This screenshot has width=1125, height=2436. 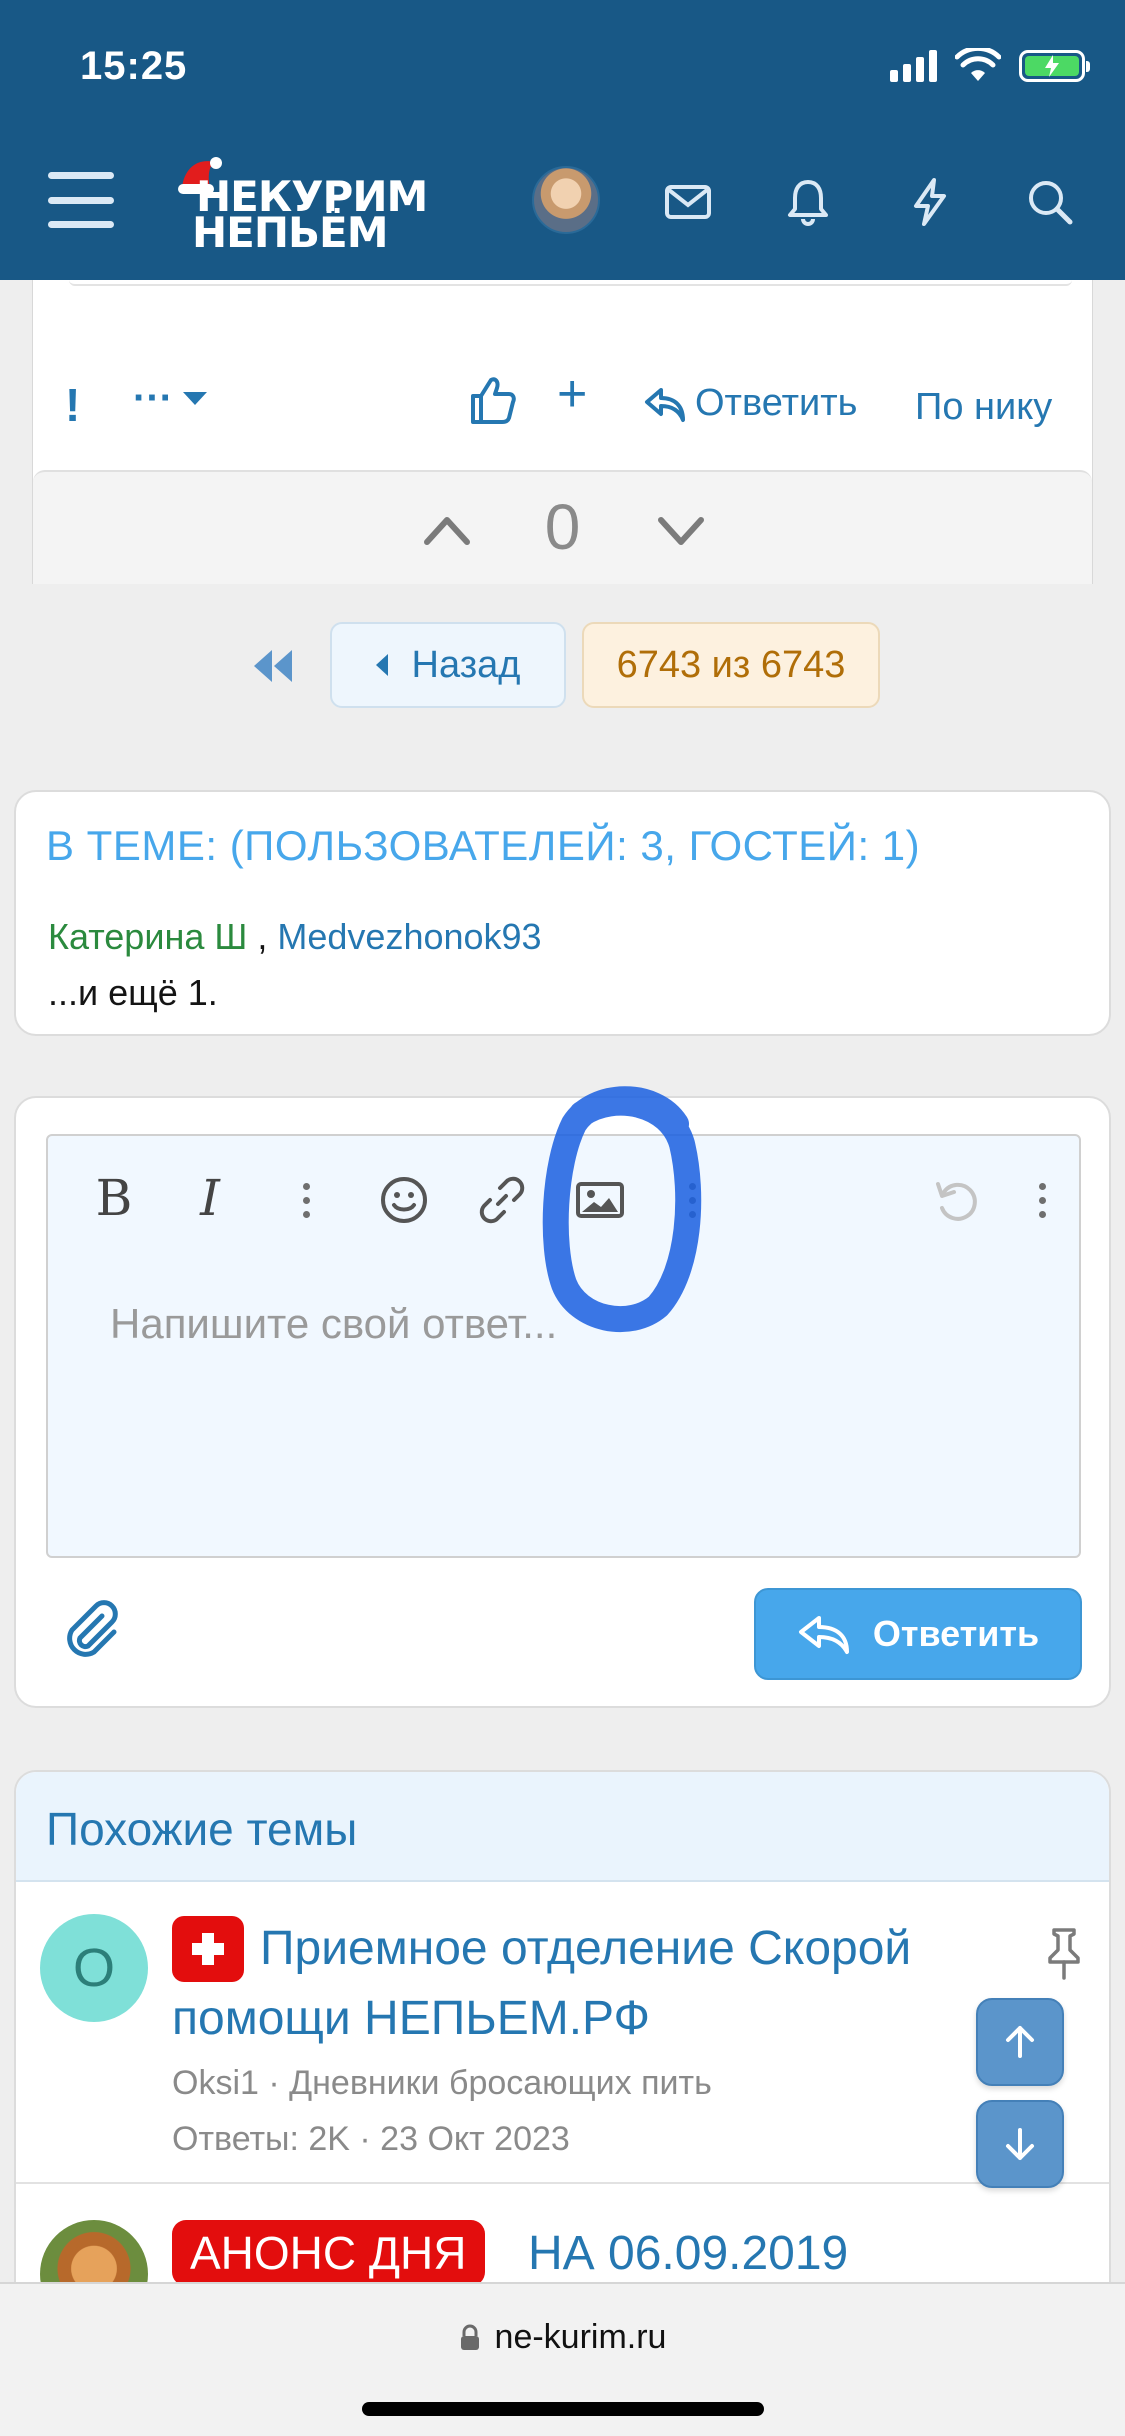 I want to click on add-reaction-button: +, so click(x=572, y=394).